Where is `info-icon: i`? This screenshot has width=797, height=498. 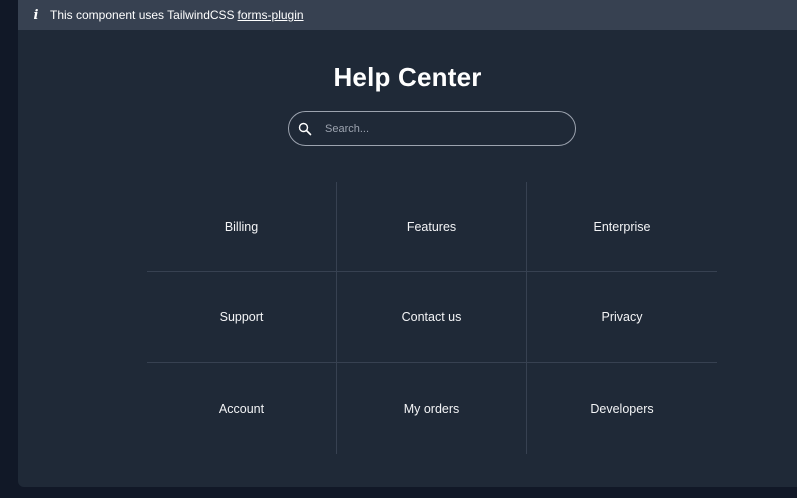 info-icon: i is located at coordinates (36, 15).